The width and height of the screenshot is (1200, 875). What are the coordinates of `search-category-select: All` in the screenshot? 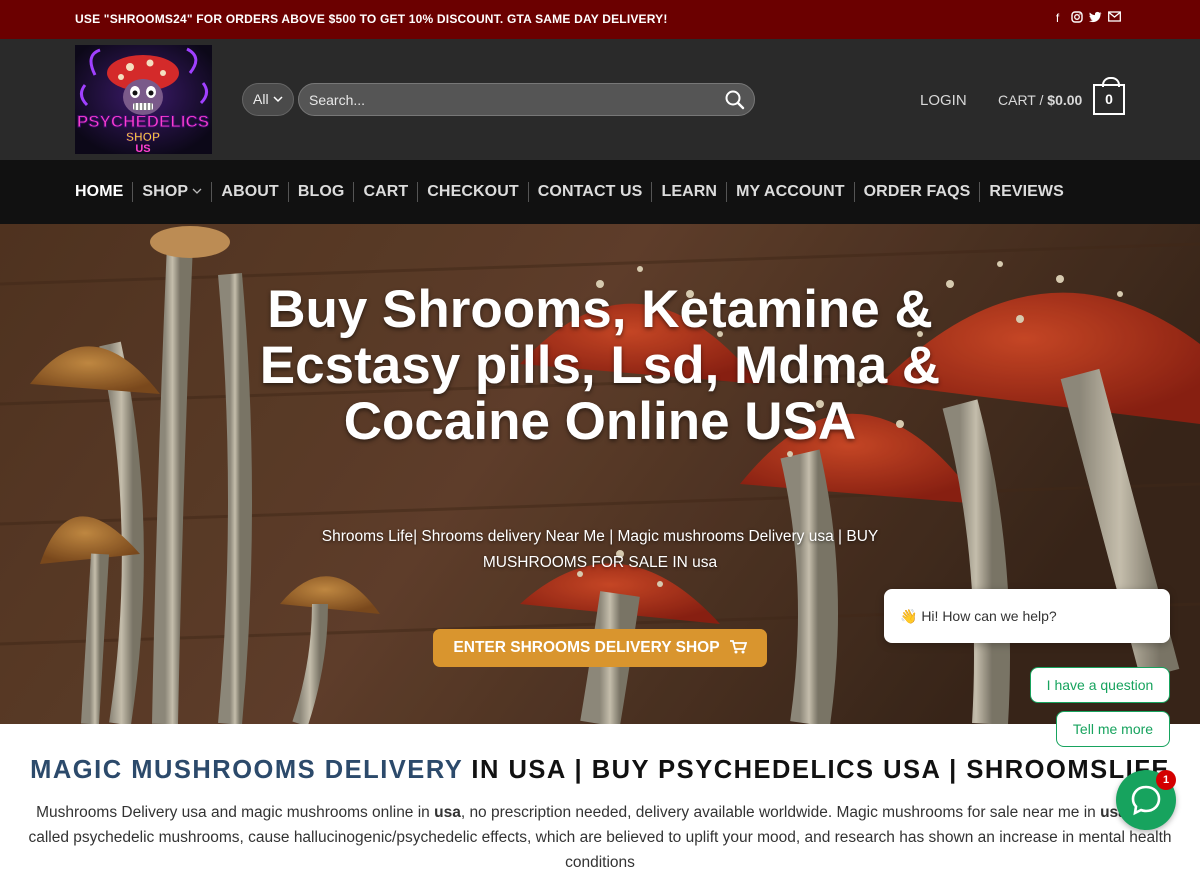 It's located at (268, 99).